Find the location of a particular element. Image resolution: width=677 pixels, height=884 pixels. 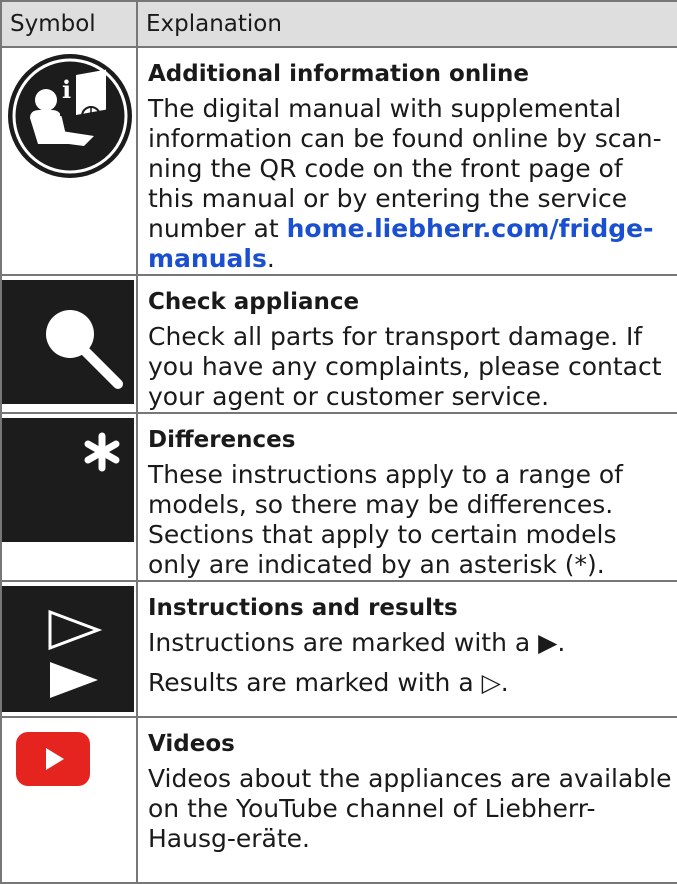

magnifier-icon is located at coordinates (68, 342).